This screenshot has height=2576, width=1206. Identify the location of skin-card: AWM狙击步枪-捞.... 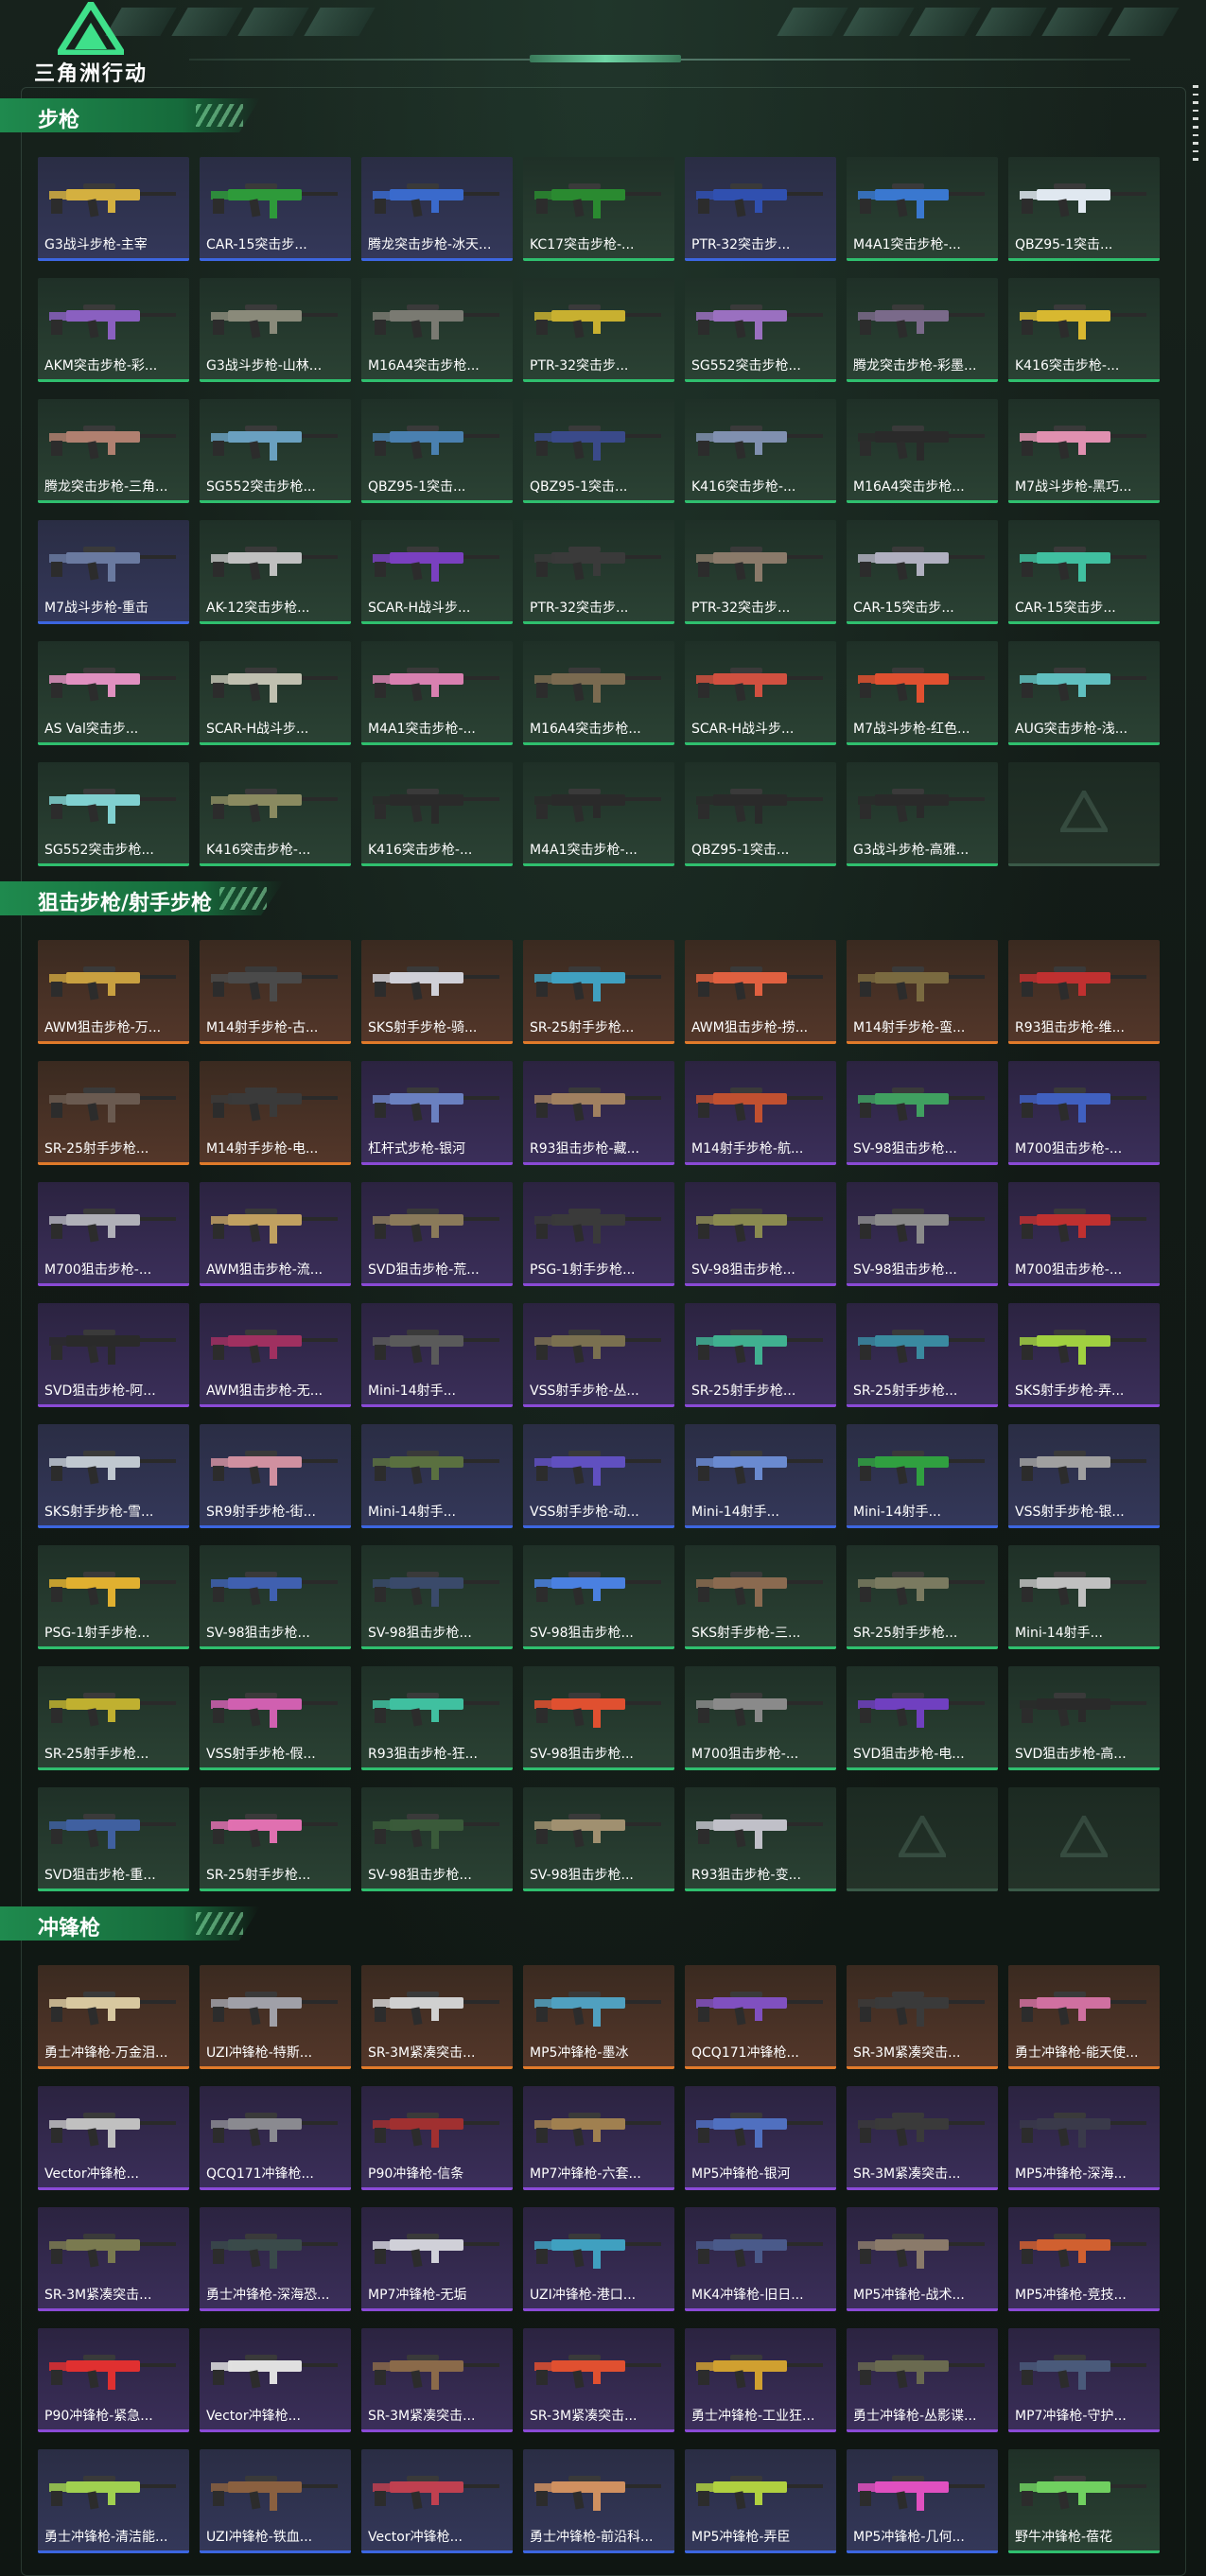
(760, 992).